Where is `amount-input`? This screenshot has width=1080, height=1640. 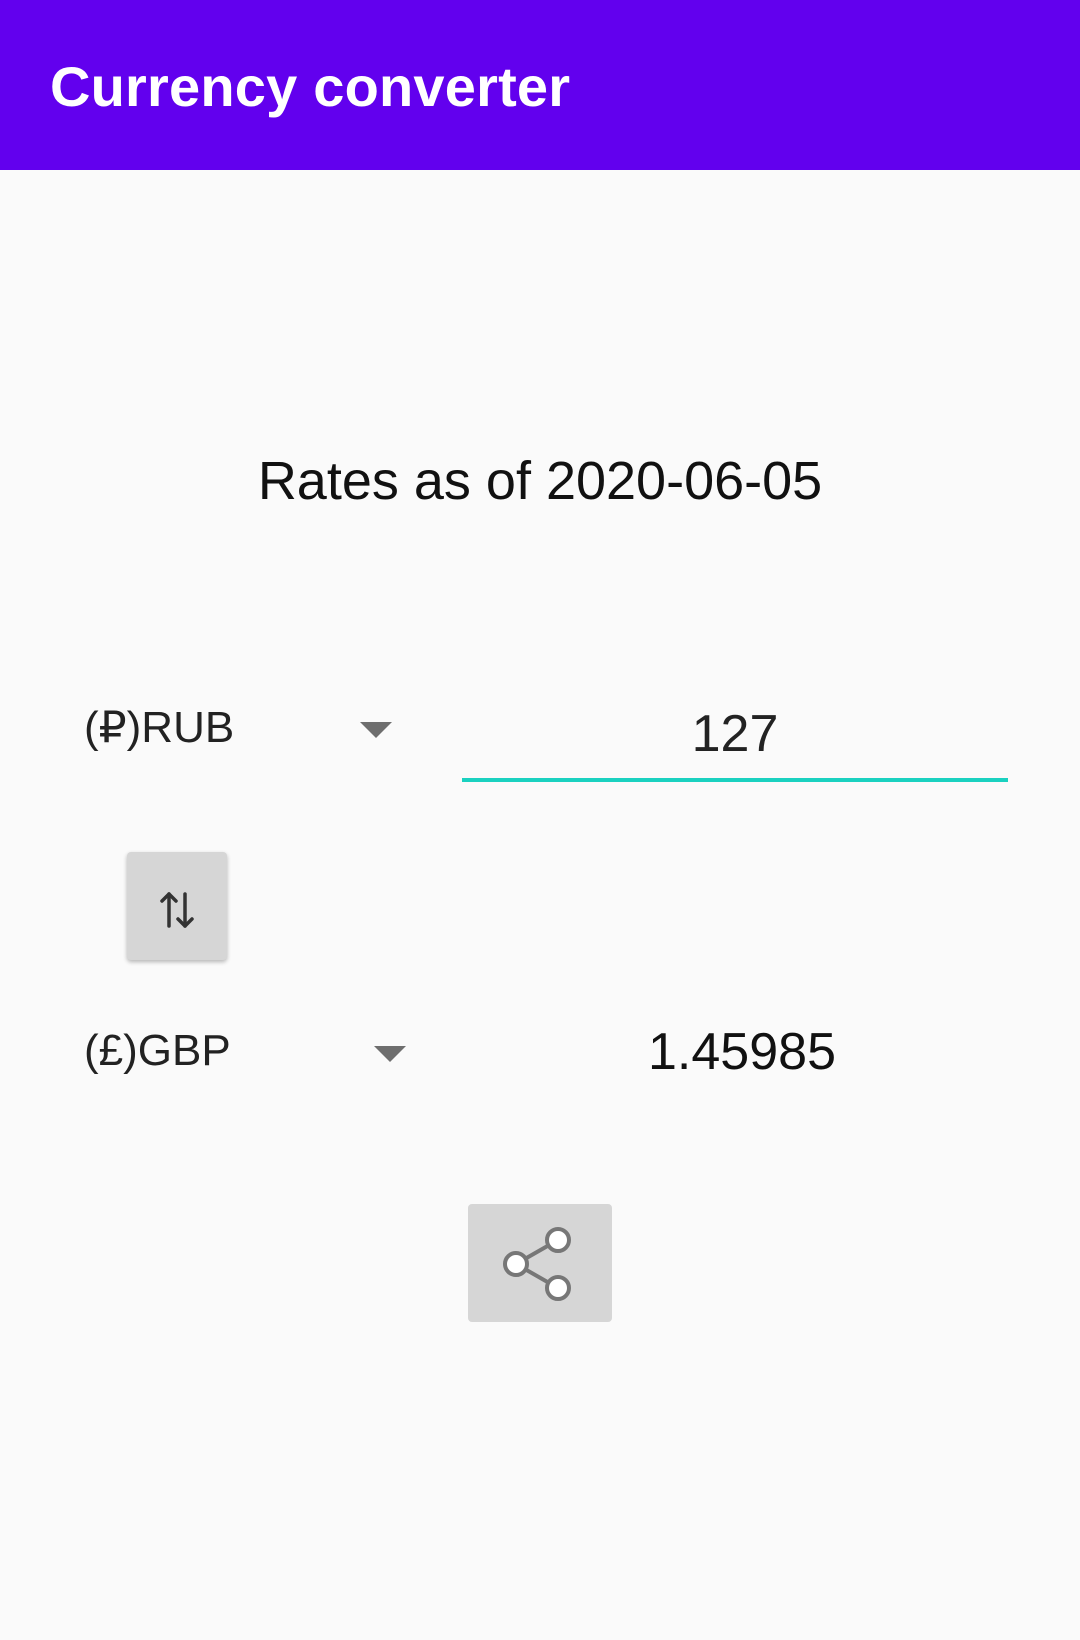
amount-input is located at coordinates (735, 736).